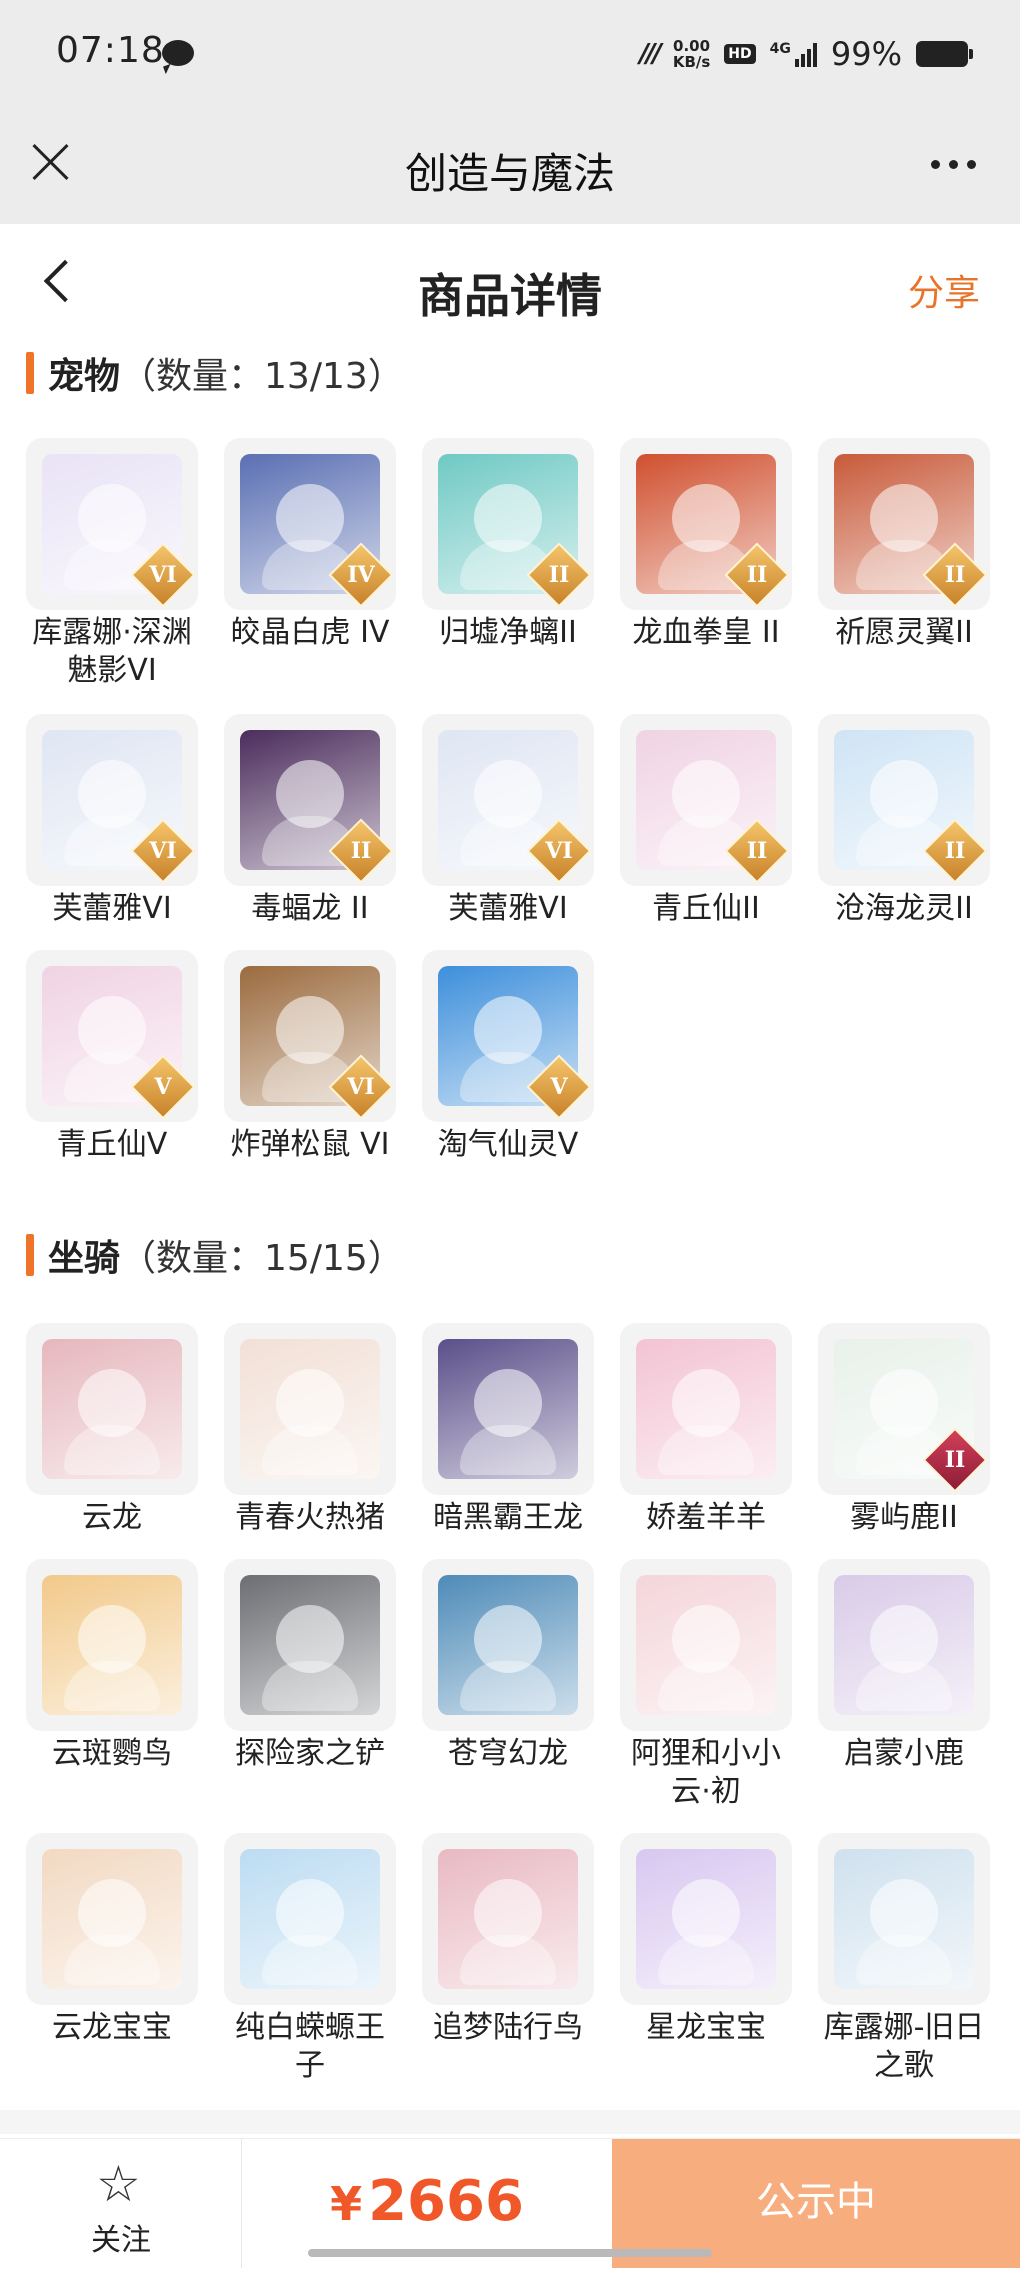 This screenshot has width=1020, height=2278. I want to click on item-name: 暗黑霸王龙, so click(508, 1517).